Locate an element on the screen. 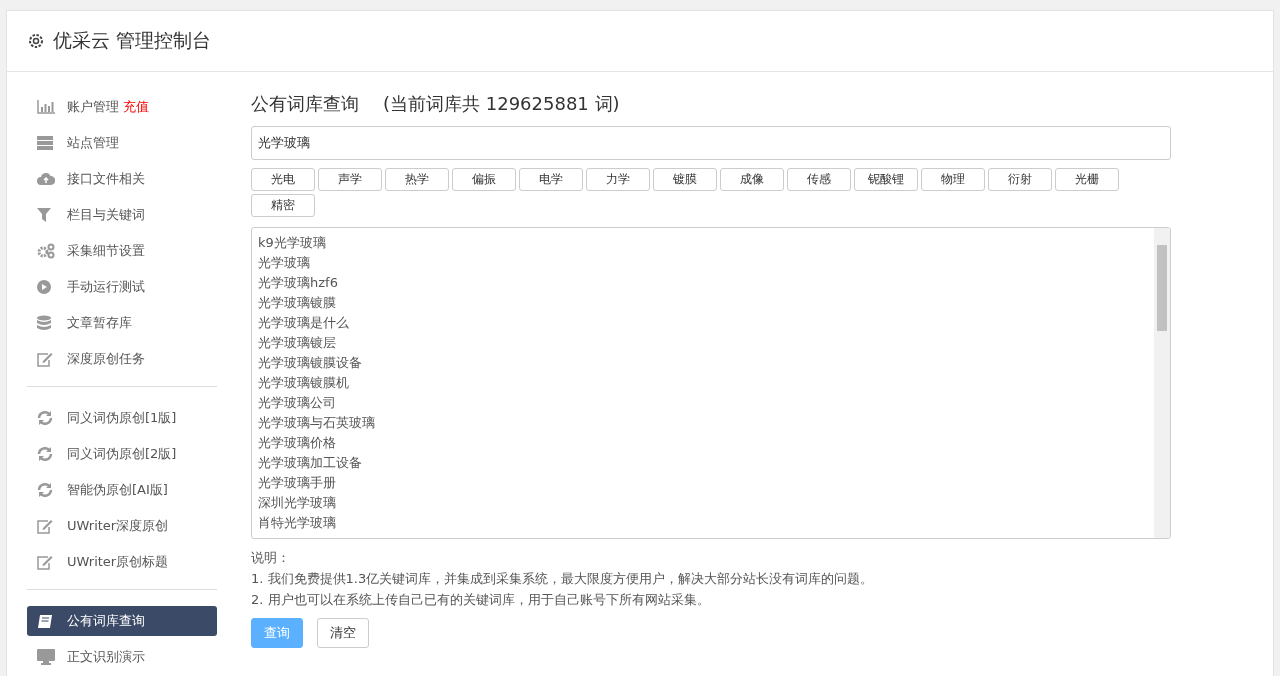  keyword-tag: 成像 is located at coordinates (752, 179).